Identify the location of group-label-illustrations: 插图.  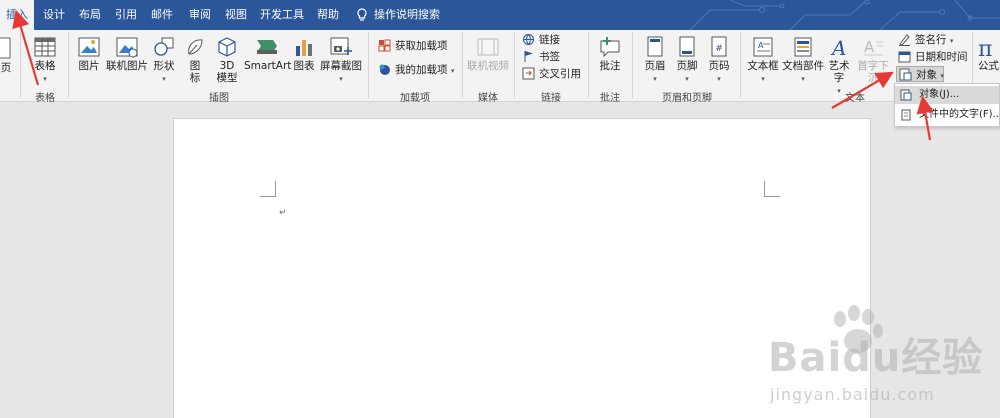
(219, 98).